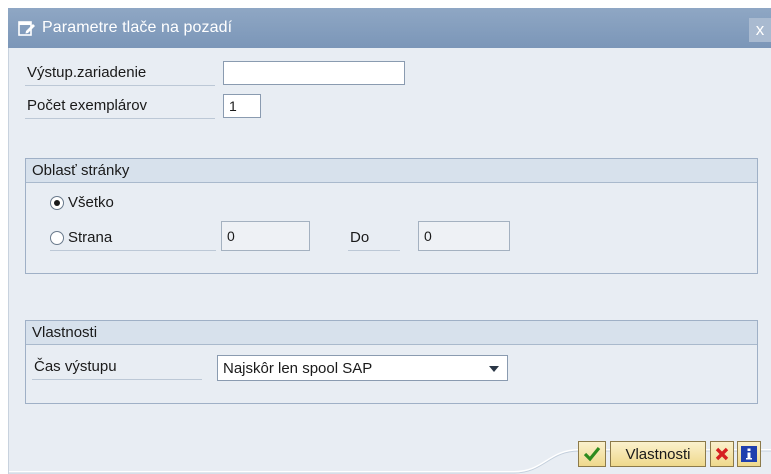 The image size is (771, 474). I want to click on to-label: Do, so click(374, 239).